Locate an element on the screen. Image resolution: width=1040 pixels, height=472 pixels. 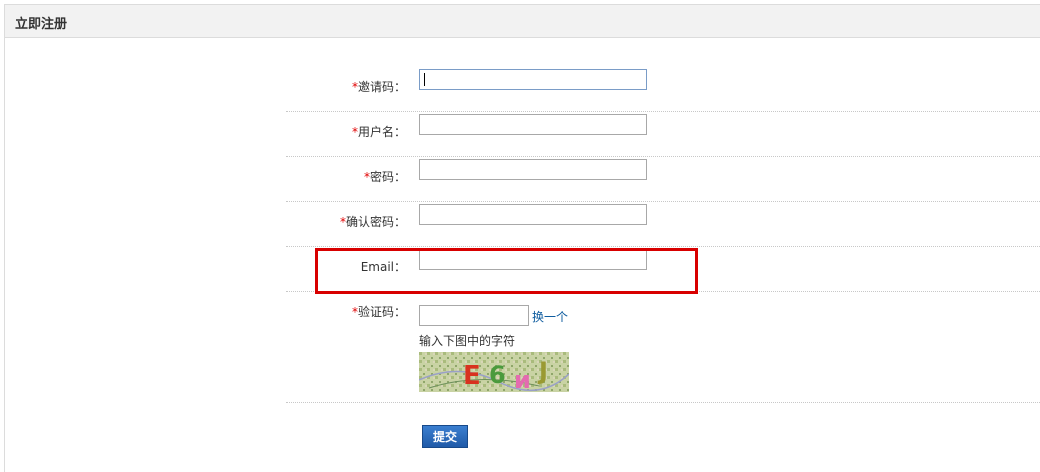
field-label: *邀请码： is located at coordinates (379, 86).